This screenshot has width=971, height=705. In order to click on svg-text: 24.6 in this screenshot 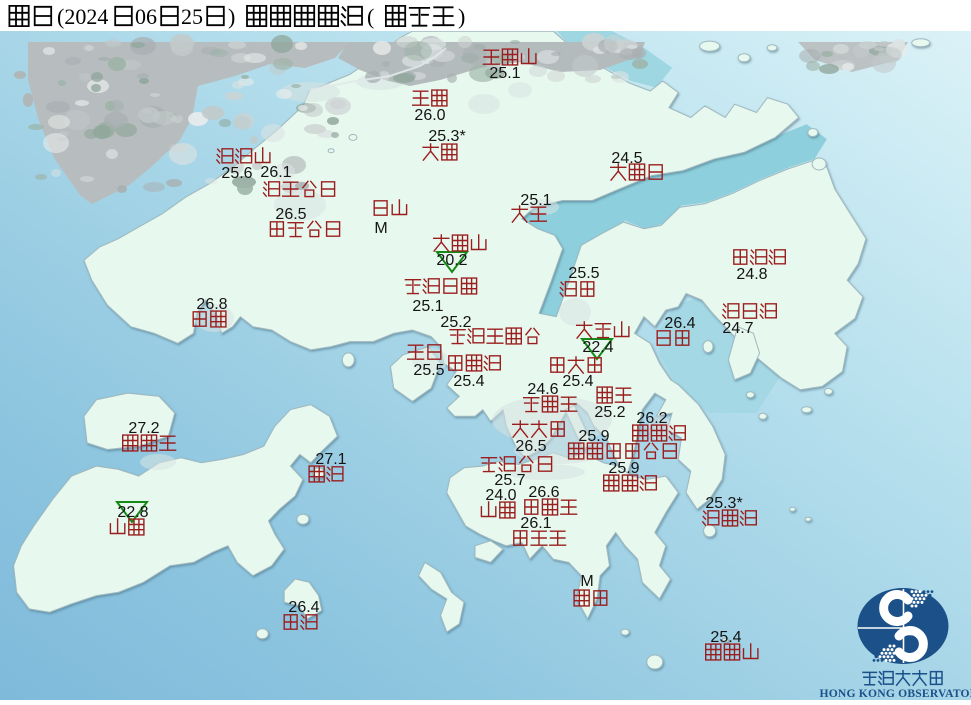, I will do `click(542, 389)`.